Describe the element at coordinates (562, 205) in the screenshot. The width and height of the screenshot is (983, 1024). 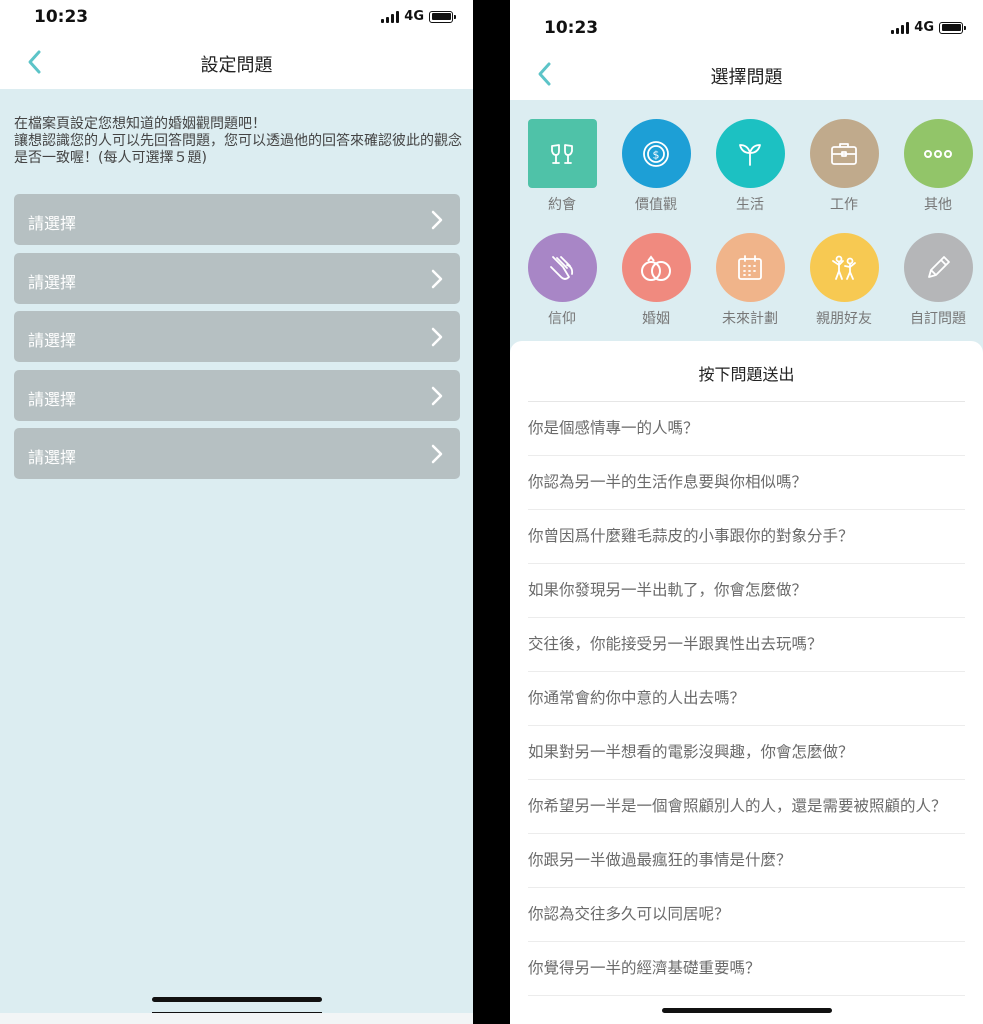
I see `category-label: 約會` at that location.